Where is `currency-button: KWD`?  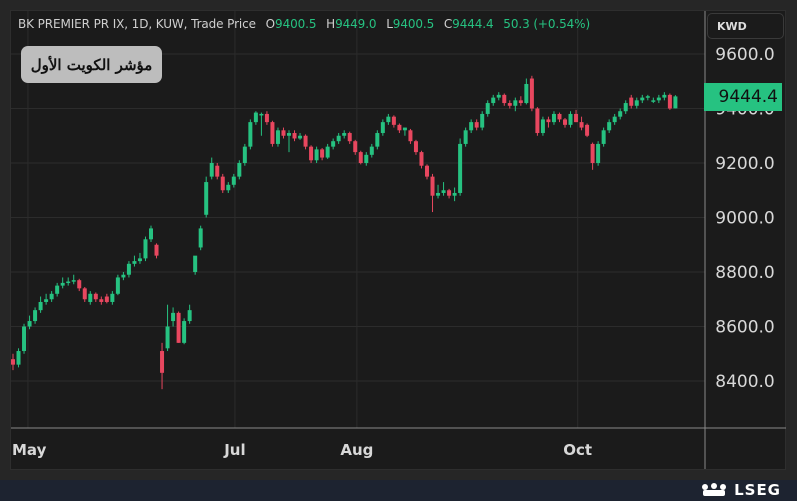
currency-button: KWD is located at coordinates (745, 26).